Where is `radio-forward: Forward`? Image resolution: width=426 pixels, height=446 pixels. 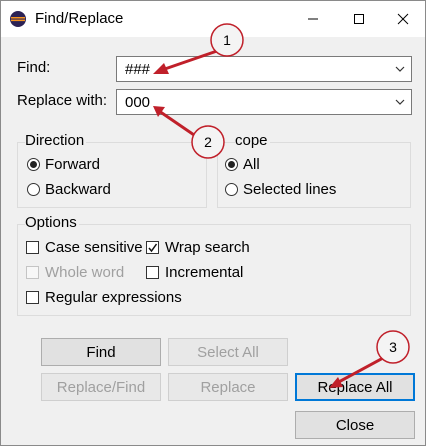 radio-forward: Forward is located at coordinates (63, 164).